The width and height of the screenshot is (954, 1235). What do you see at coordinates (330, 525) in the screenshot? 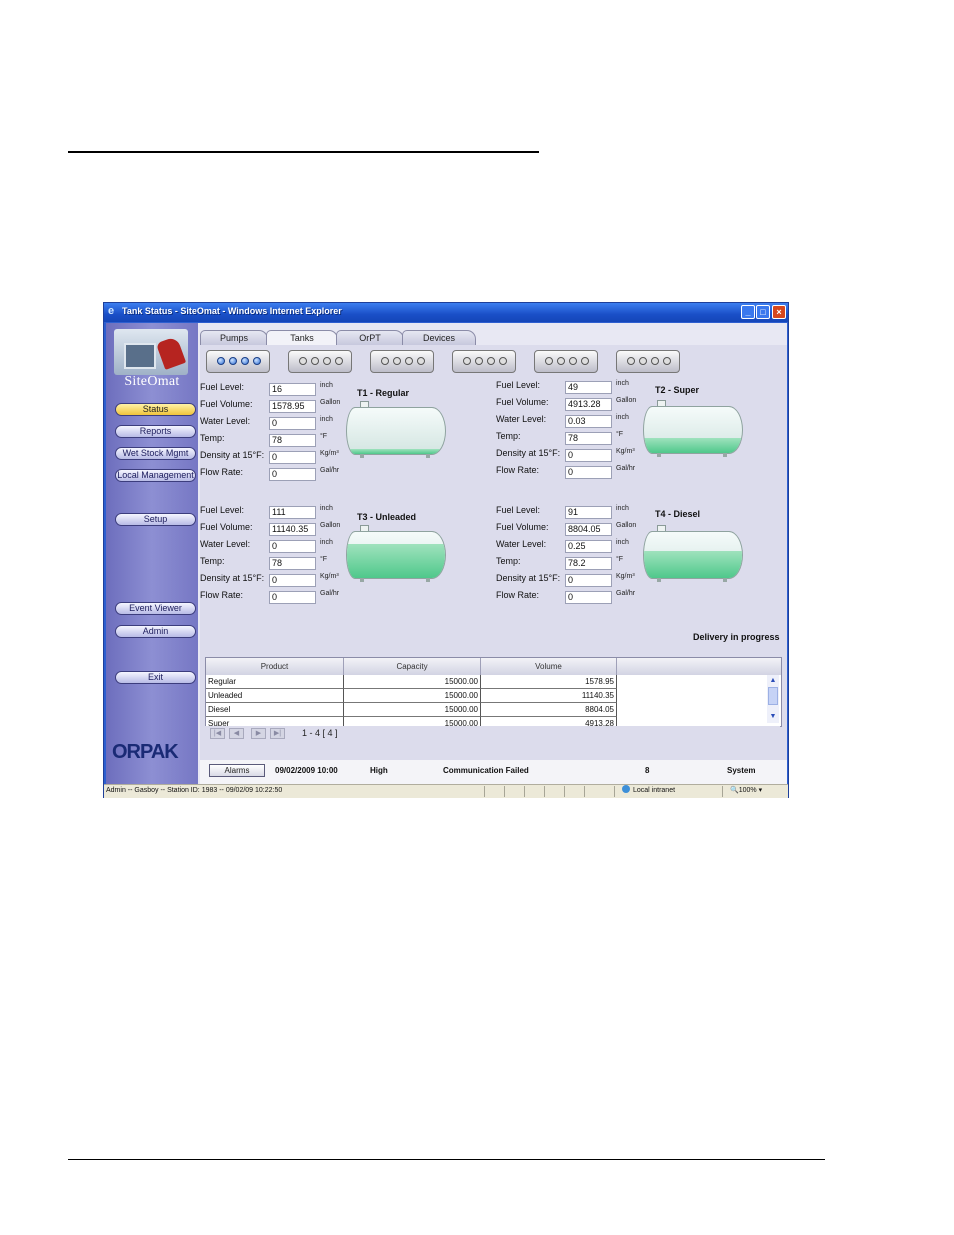
I see `unit-fuel-volume: Gallon` at bounding box center [330, 525].